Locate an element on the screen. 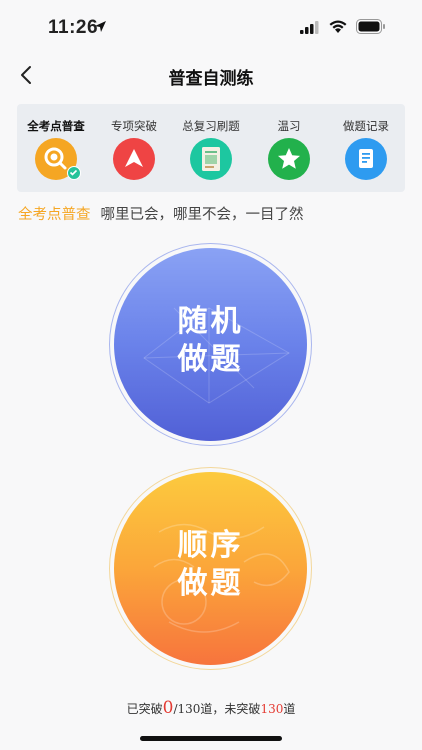 The width and height of the screenshot is (422, 750). tab-revisit: 温习 is located at coordinates (289, 148).